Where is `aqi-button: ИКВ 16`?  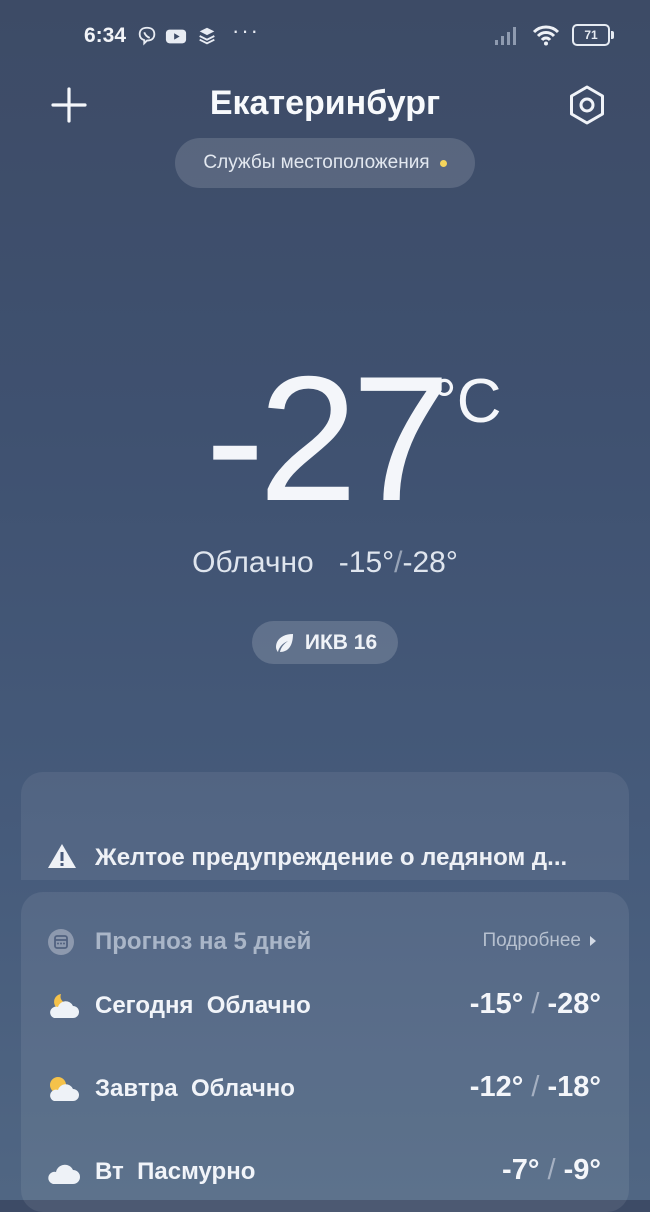 aqi-button: ИКВ 16 is located at coordinates (325, 642).